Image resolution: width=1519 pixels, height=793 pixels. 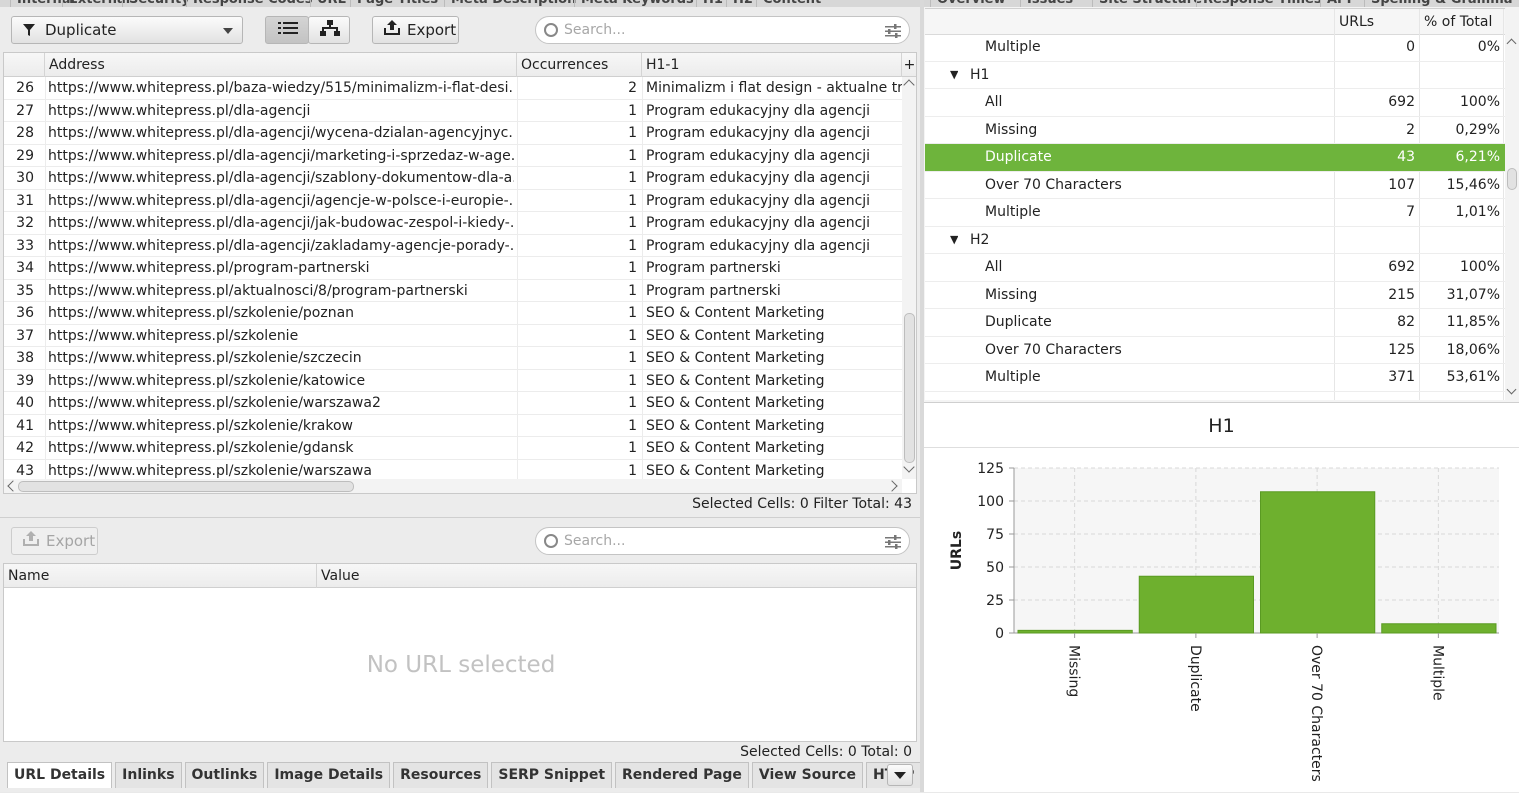 I want to click on tab-site-structure: Site Structure, so click(x=1150, y=3).